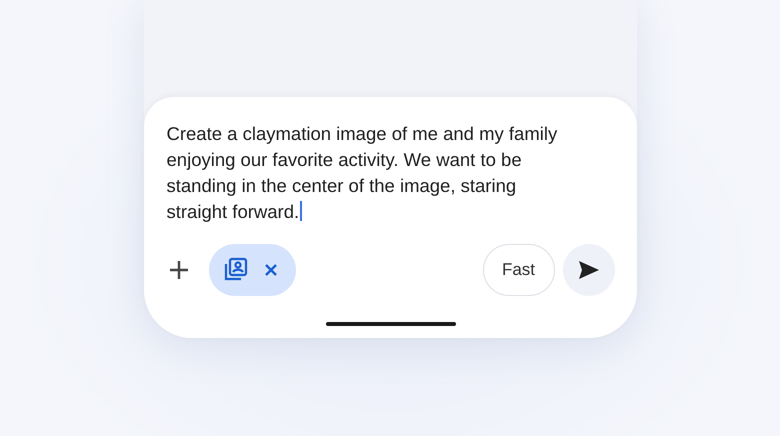 The height and width of the screenshot is (436, 780). What do you see at coordinates (301, 211) in the screenshot?
I see `text-cursor` at bounding box center [301, 211].